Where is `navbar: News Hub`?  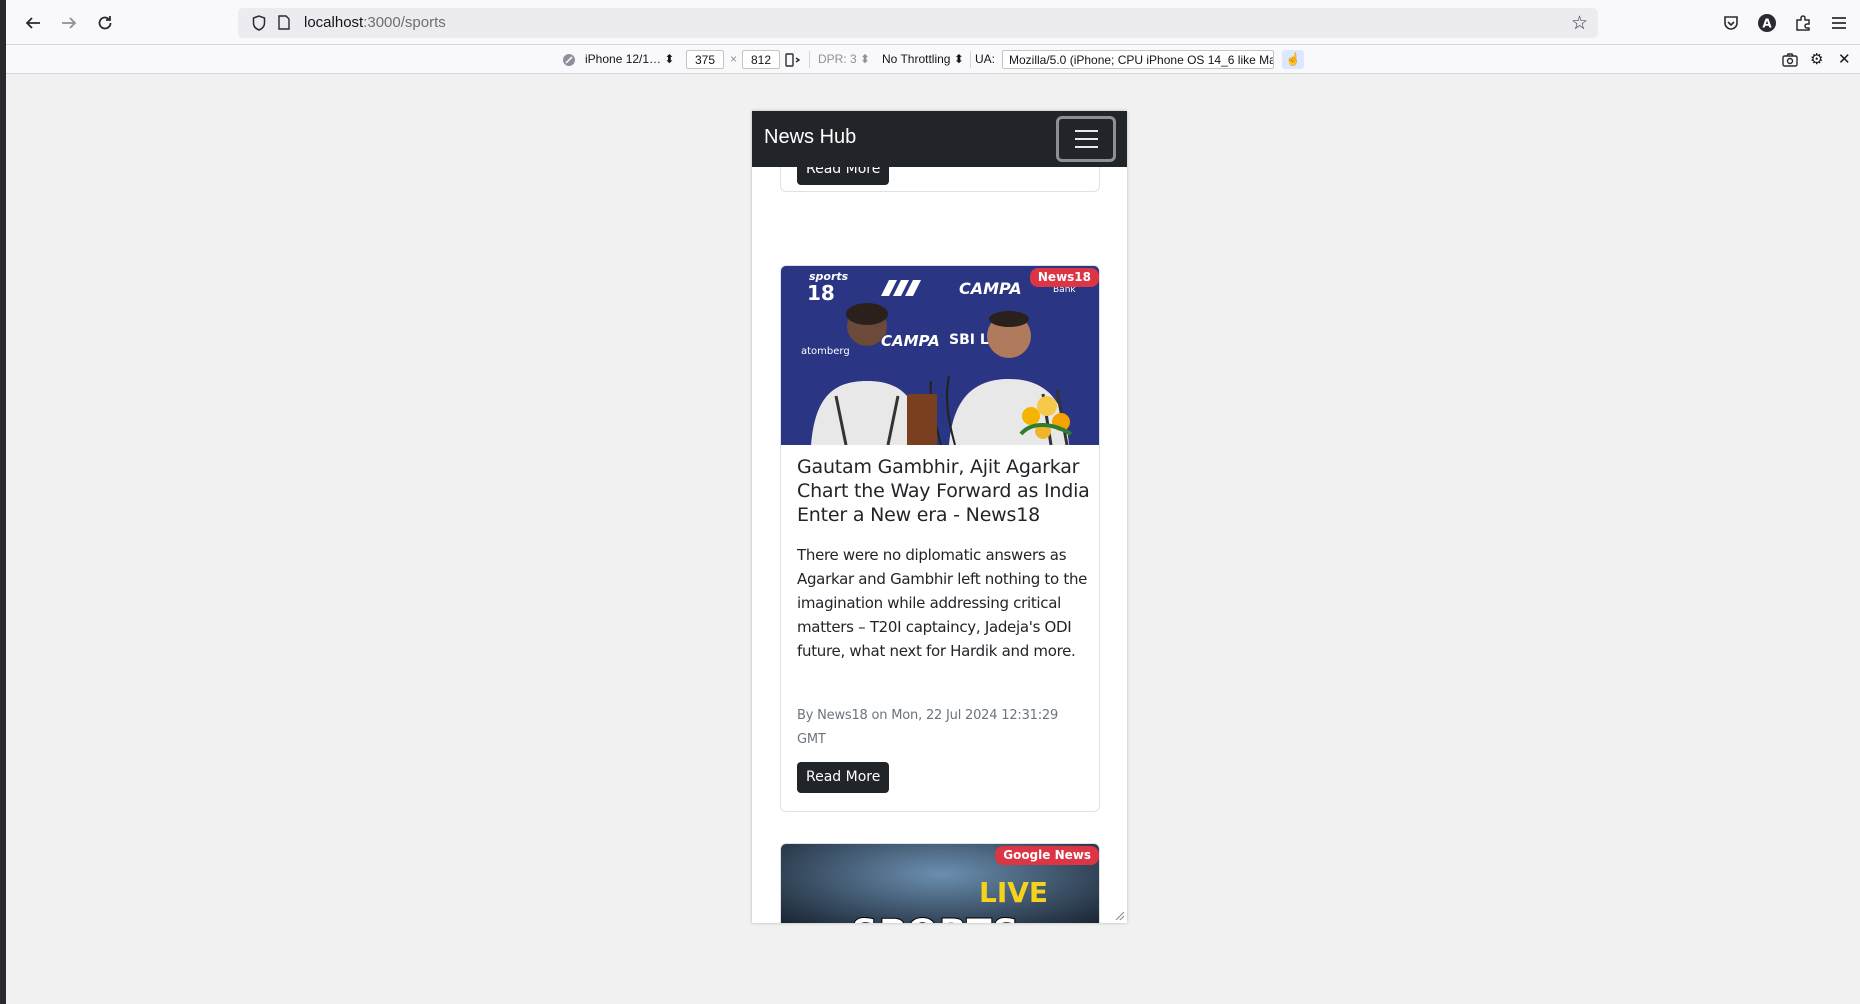 navbar: News Hub is located at coordinates (939, 139).